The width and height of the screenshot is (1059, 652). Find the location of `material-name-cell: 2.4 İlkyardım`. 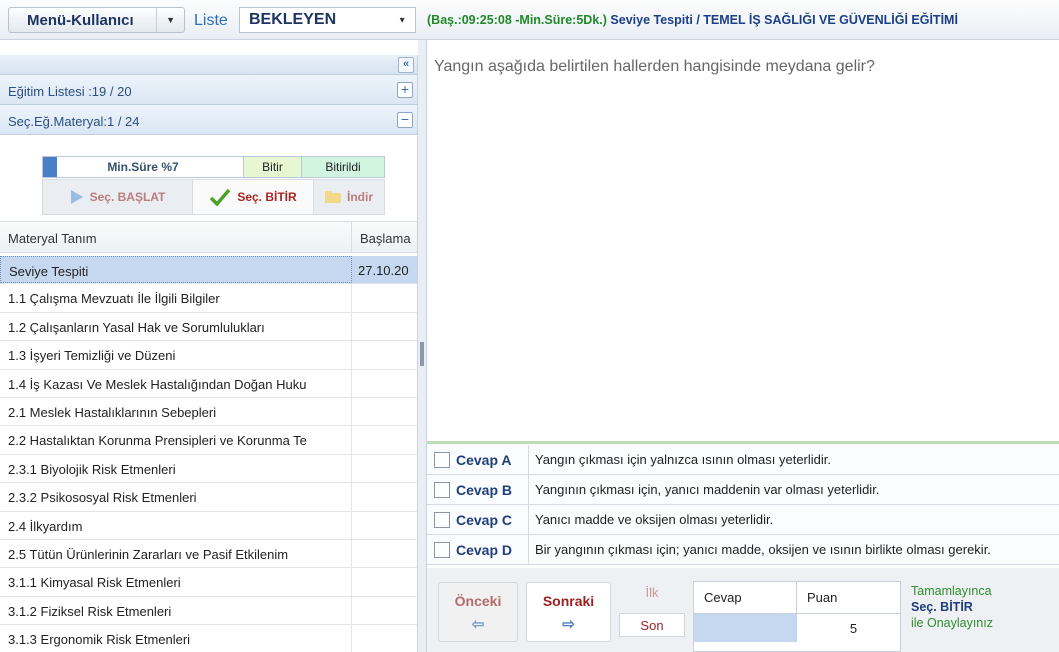

material-name-cell: 2.4 İlkyardım is located at coordinates (176, 525).